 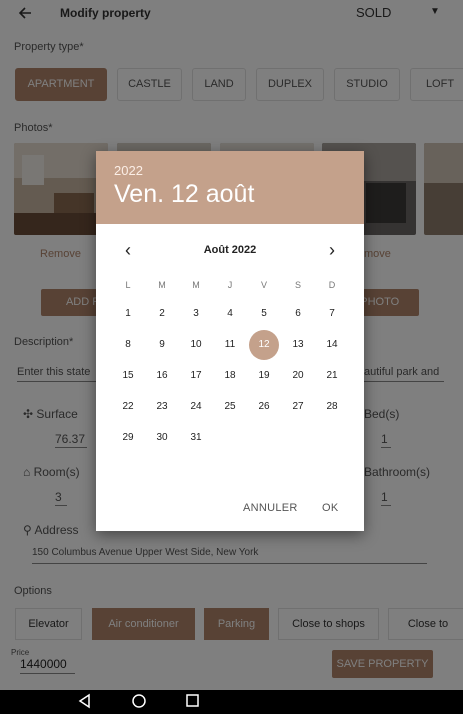 What do you see at coordinates (162, 345) in the screenshot?
I see `calendar-day: 9` at bounding box center [162, 345].